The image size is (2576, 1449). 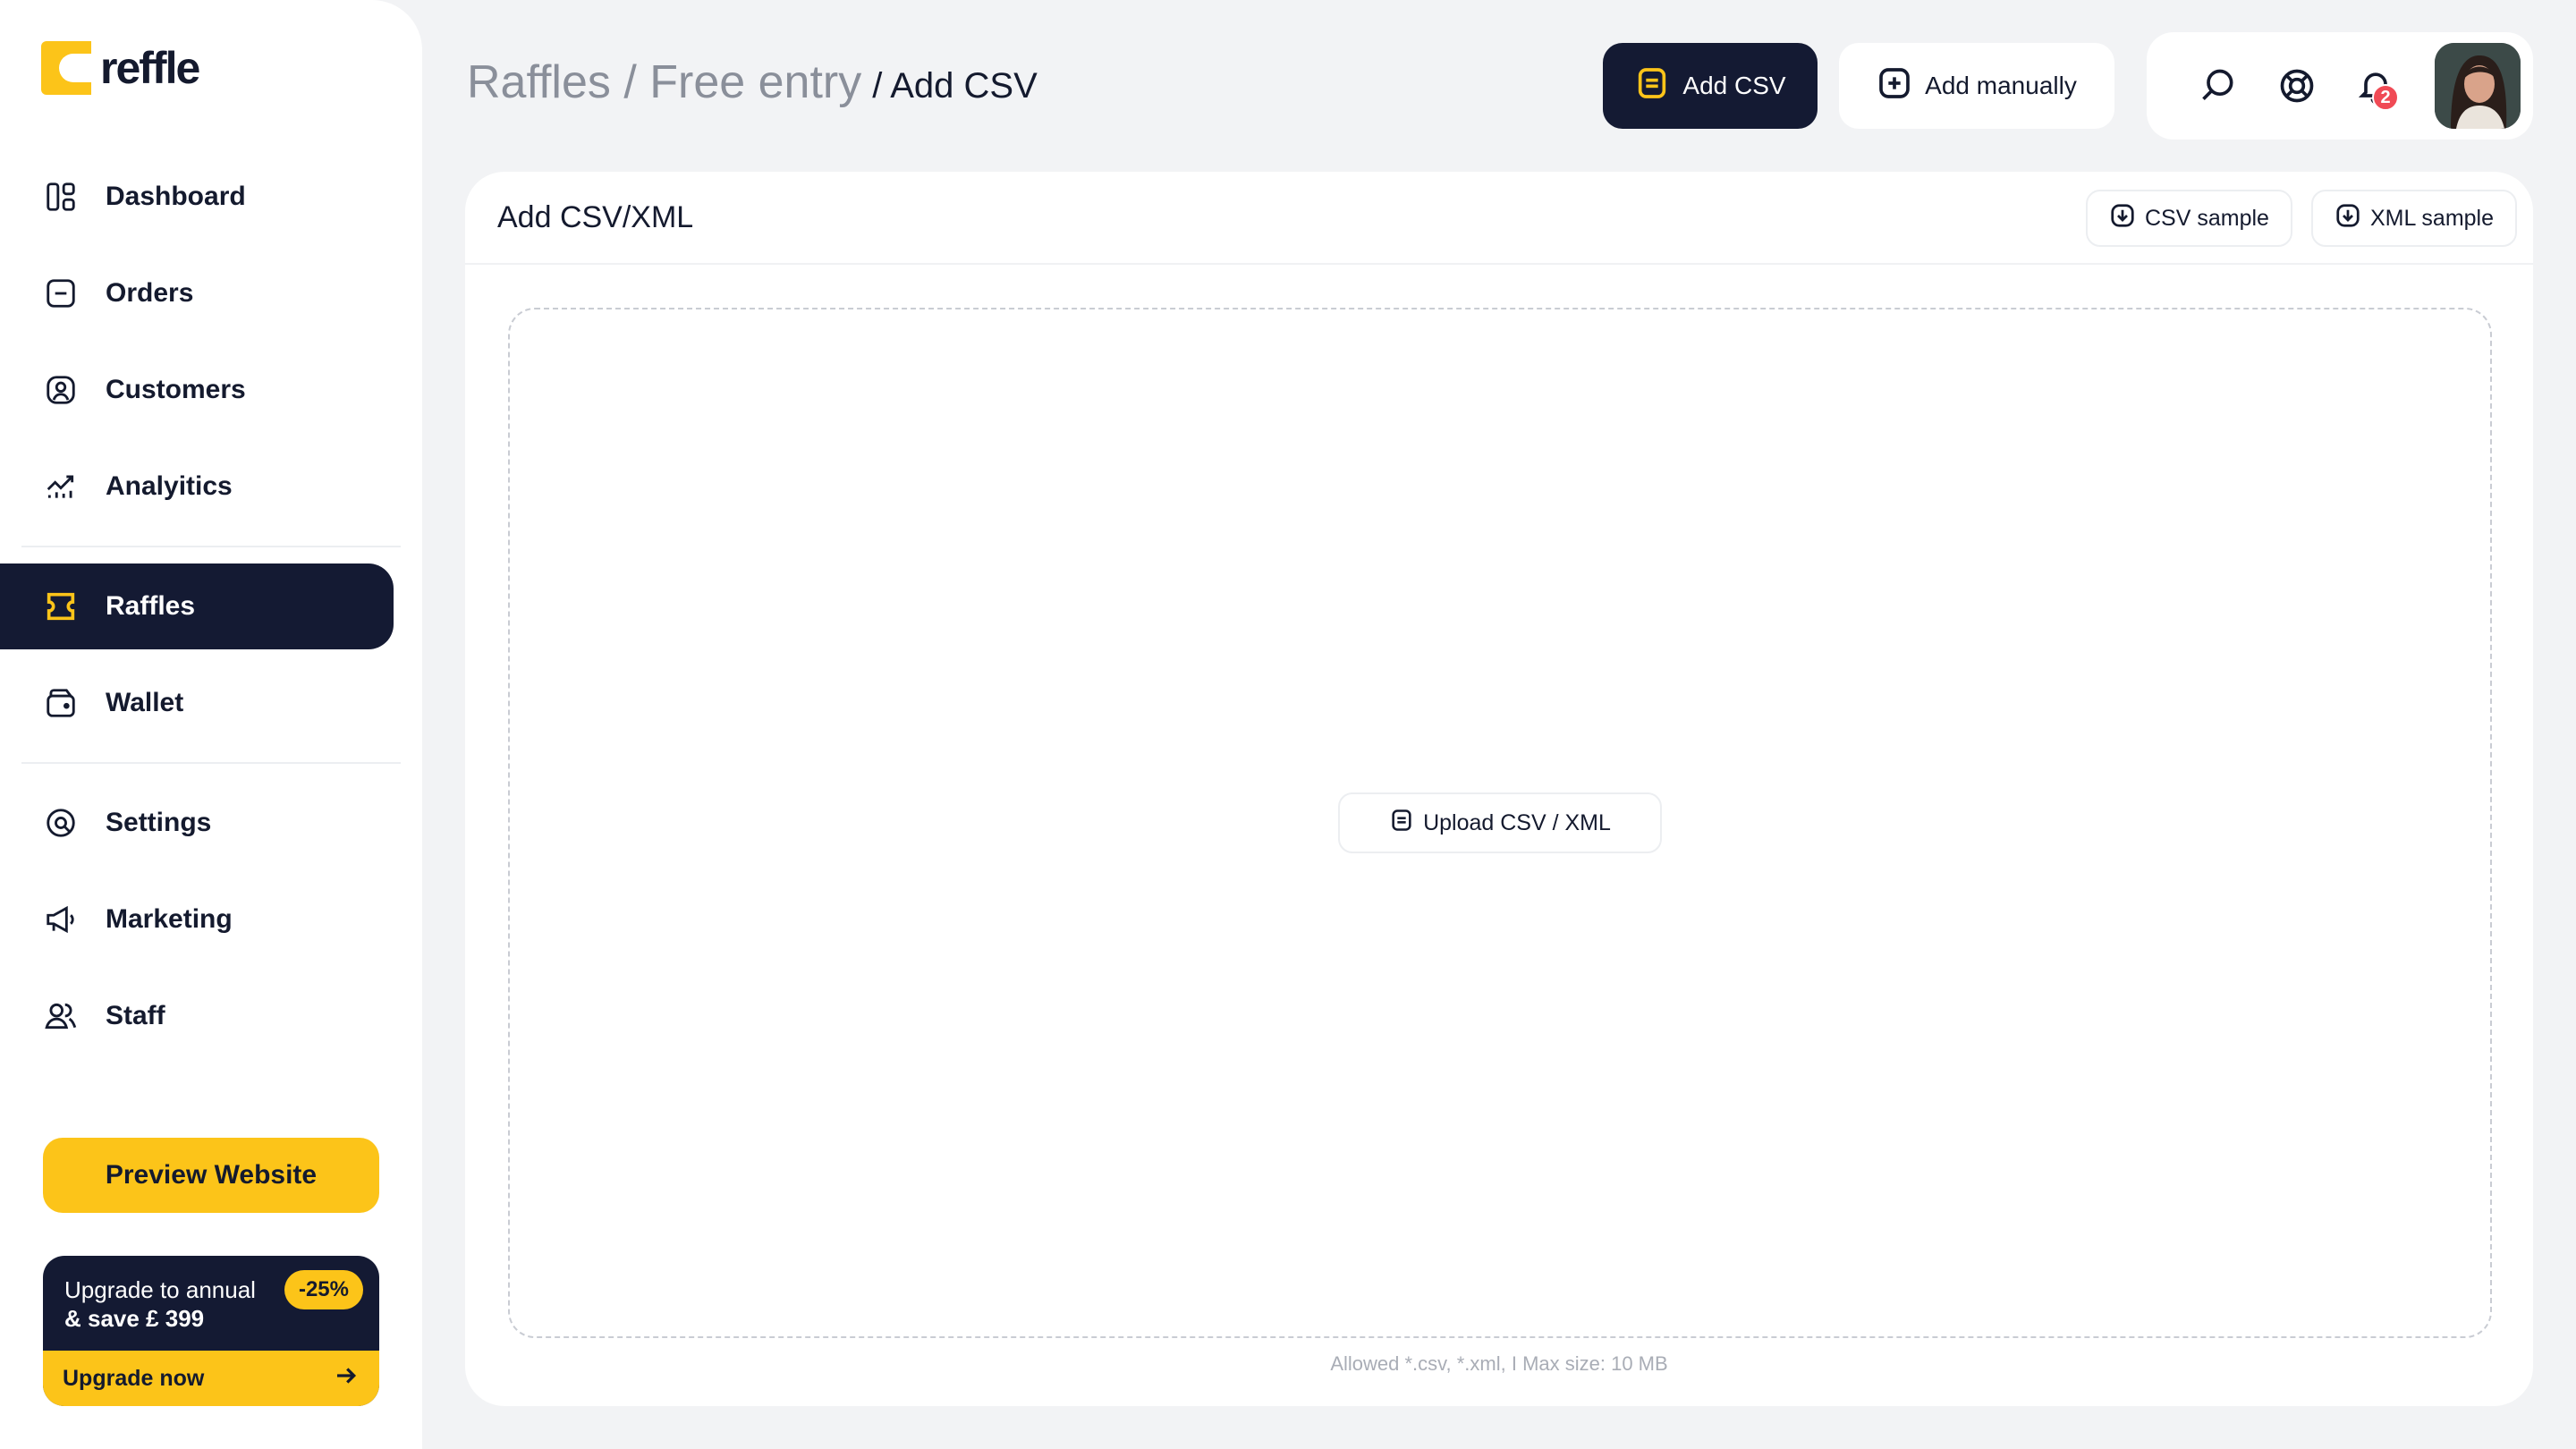 What do you see at coordinates (61, 823) in the screenshot?
I see `settings-icon` at bounding box center [61, 823].